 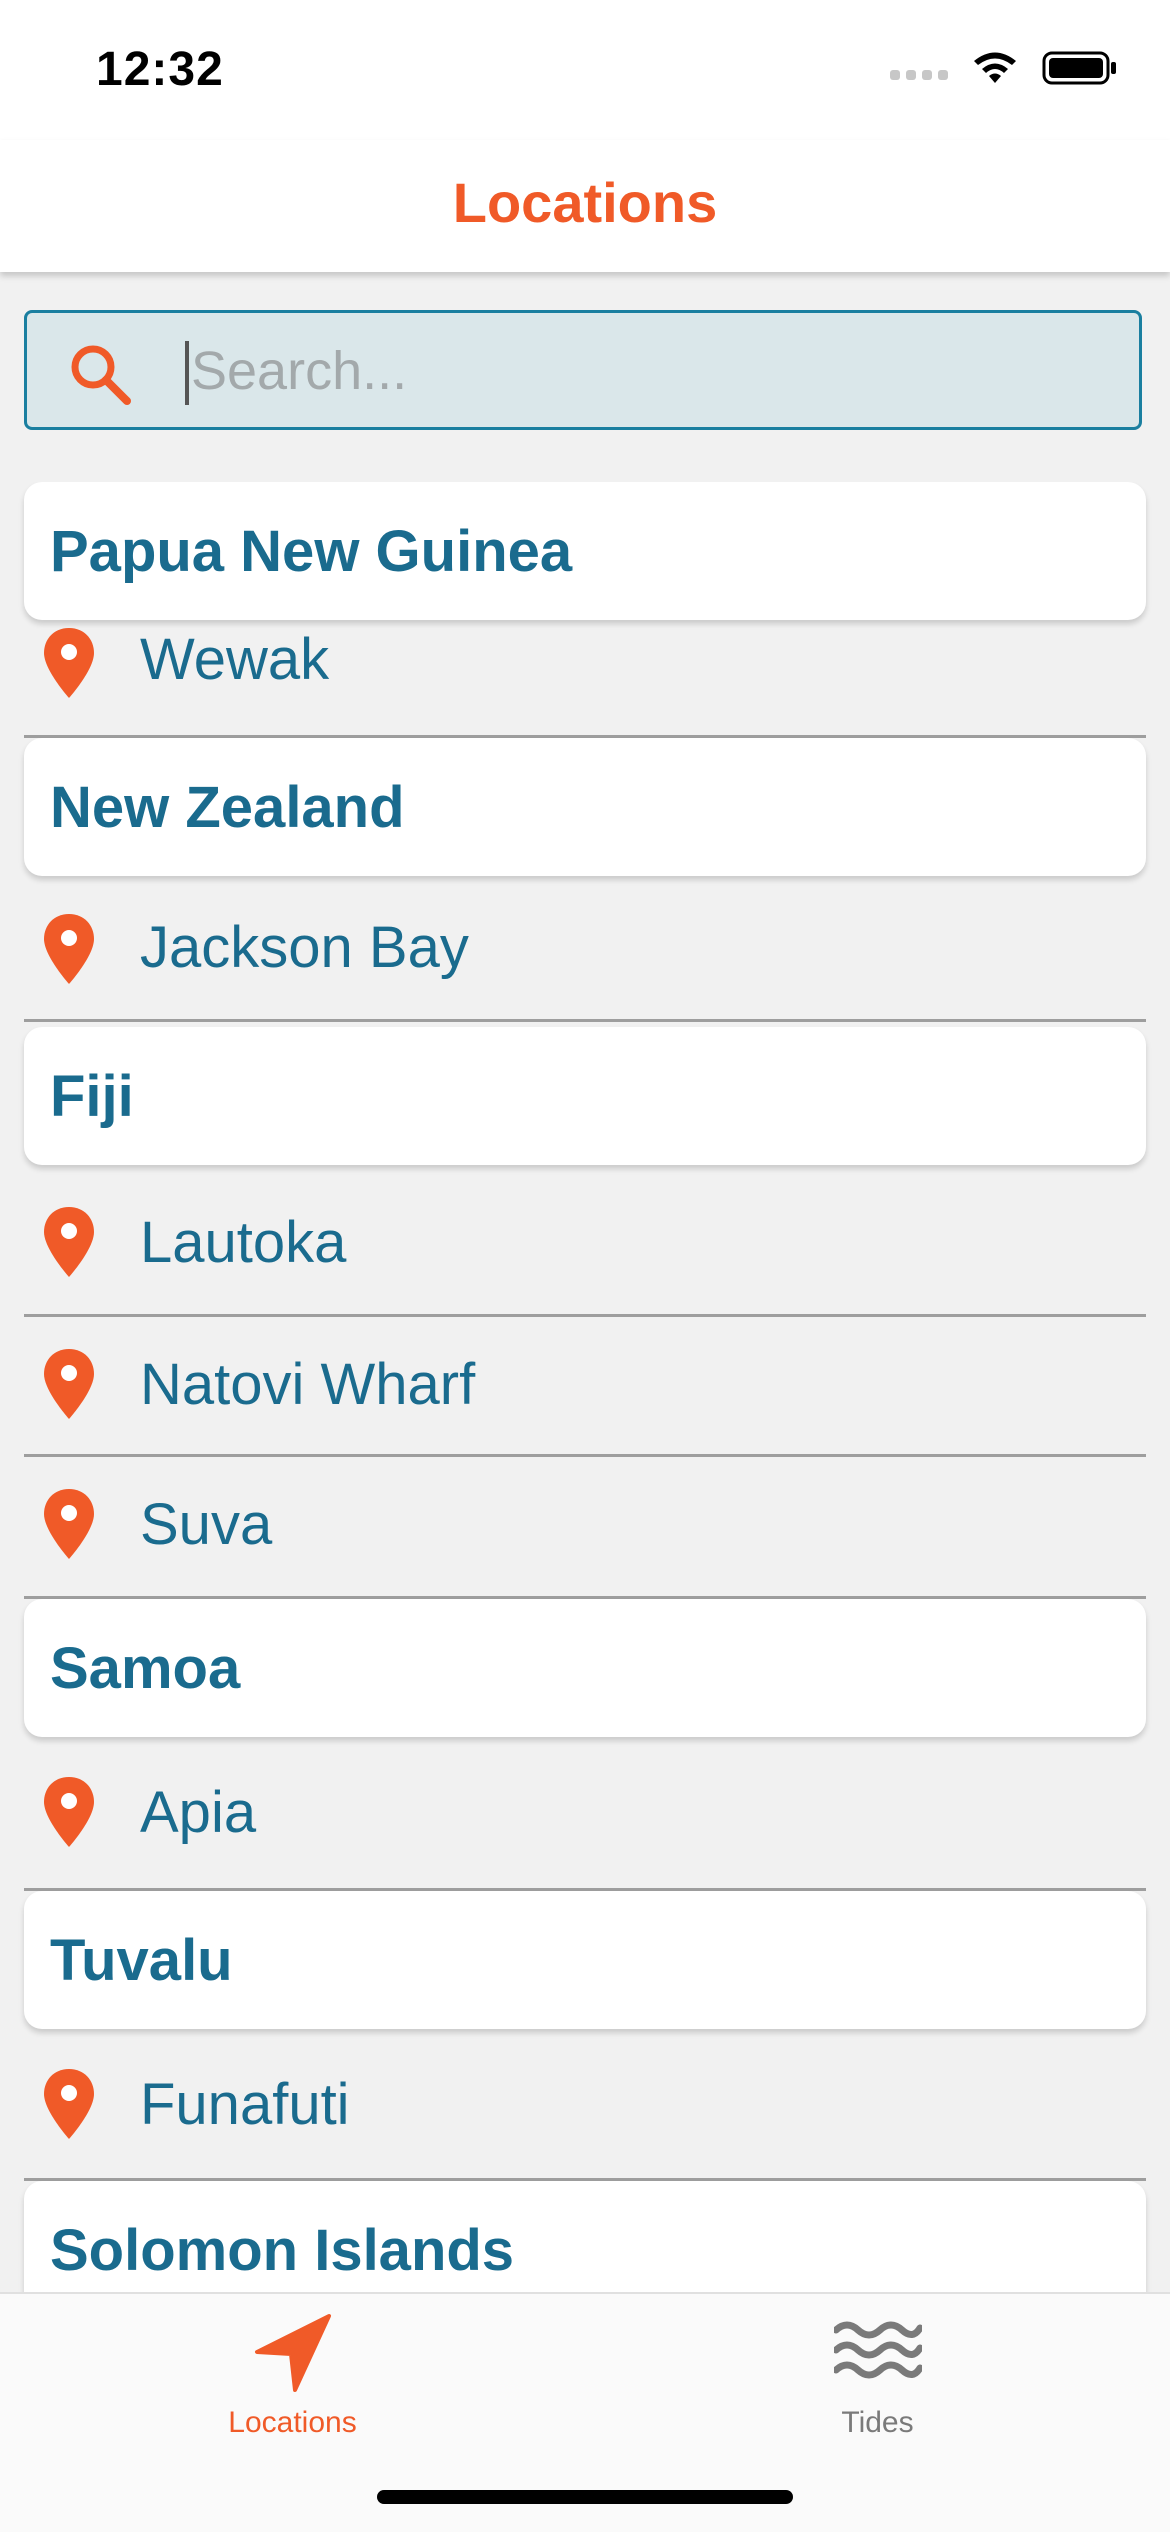 What do you see at coordinates (282, 2250) in the screenshot?
I see `country-name: Solomon Islands` at bounding box center [282, 2250].